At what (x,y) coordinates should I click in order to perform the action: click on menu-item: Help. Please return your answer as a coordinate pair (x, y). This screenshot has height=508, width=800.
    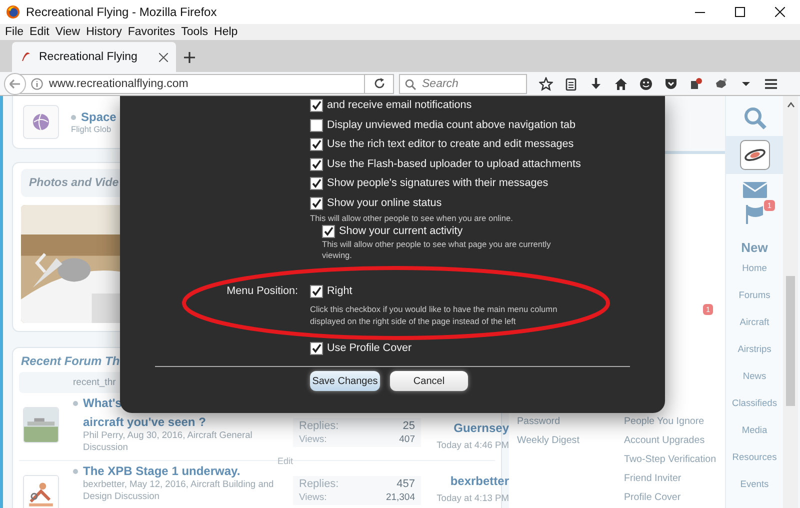
    Looking at the image, I should click on (226, 32).